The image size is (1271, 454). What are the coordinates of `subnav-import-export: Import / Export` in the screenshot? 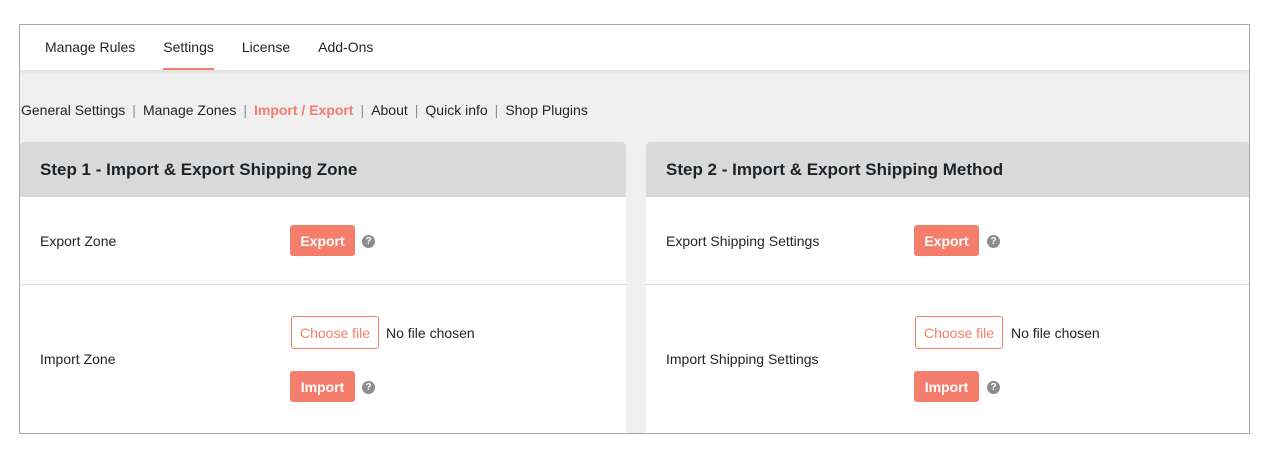 It's located at (304, 110).